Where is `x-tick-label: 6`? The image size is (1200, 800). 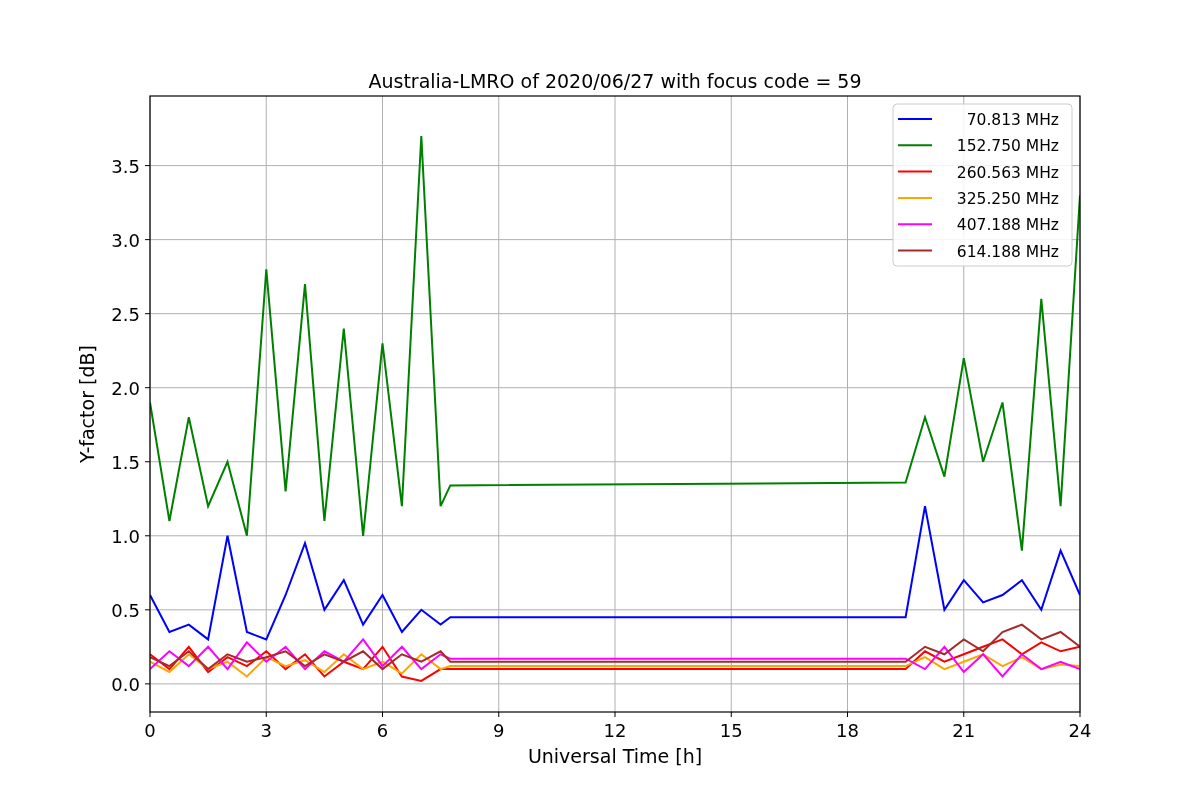
x-tick-label: 6 is located at coordinates (382, 730).